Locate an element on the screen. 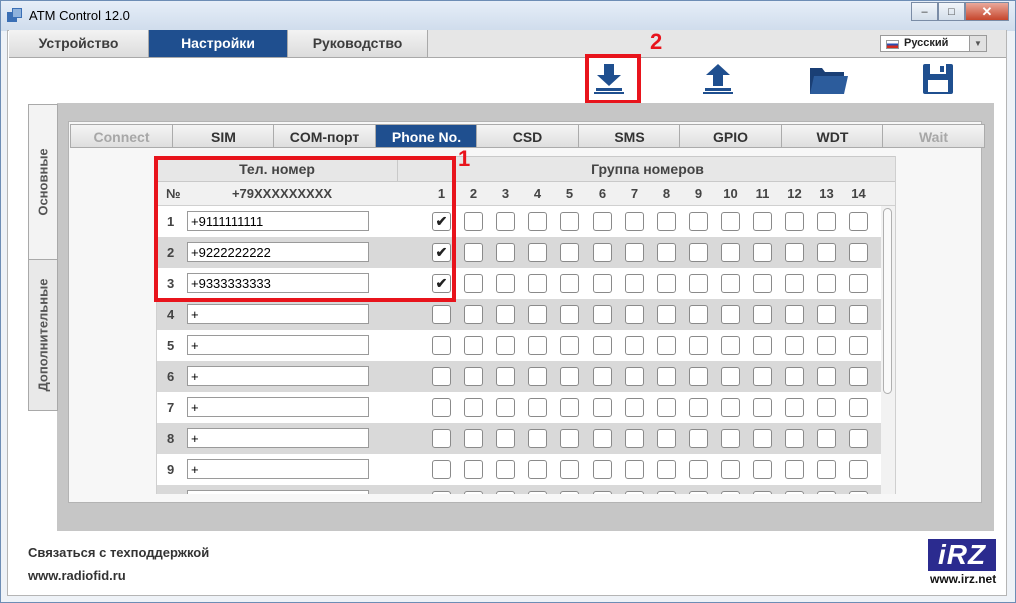 The height and width of the screenshot is (603, 1016). vertical-scrollbar is located at coordinates (888, 350).